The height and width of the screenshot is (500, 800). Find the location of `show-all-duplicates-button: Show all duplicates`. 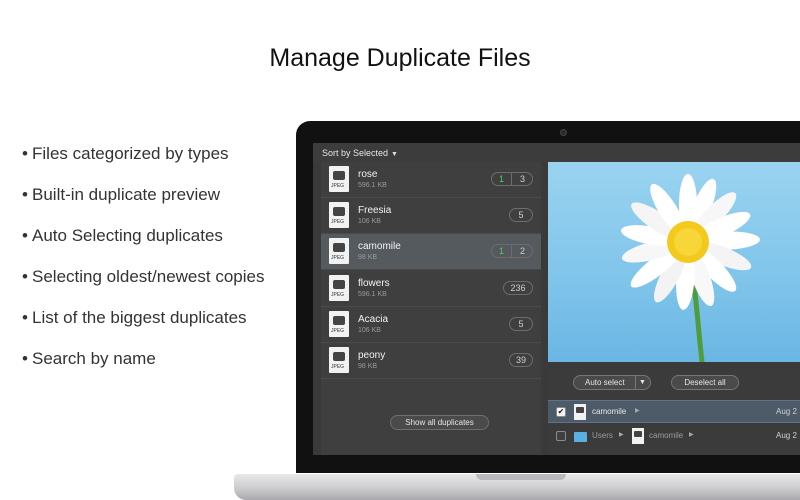

show-all-duplicates-button: Show all duplicates is located at coordinates (439, 422).